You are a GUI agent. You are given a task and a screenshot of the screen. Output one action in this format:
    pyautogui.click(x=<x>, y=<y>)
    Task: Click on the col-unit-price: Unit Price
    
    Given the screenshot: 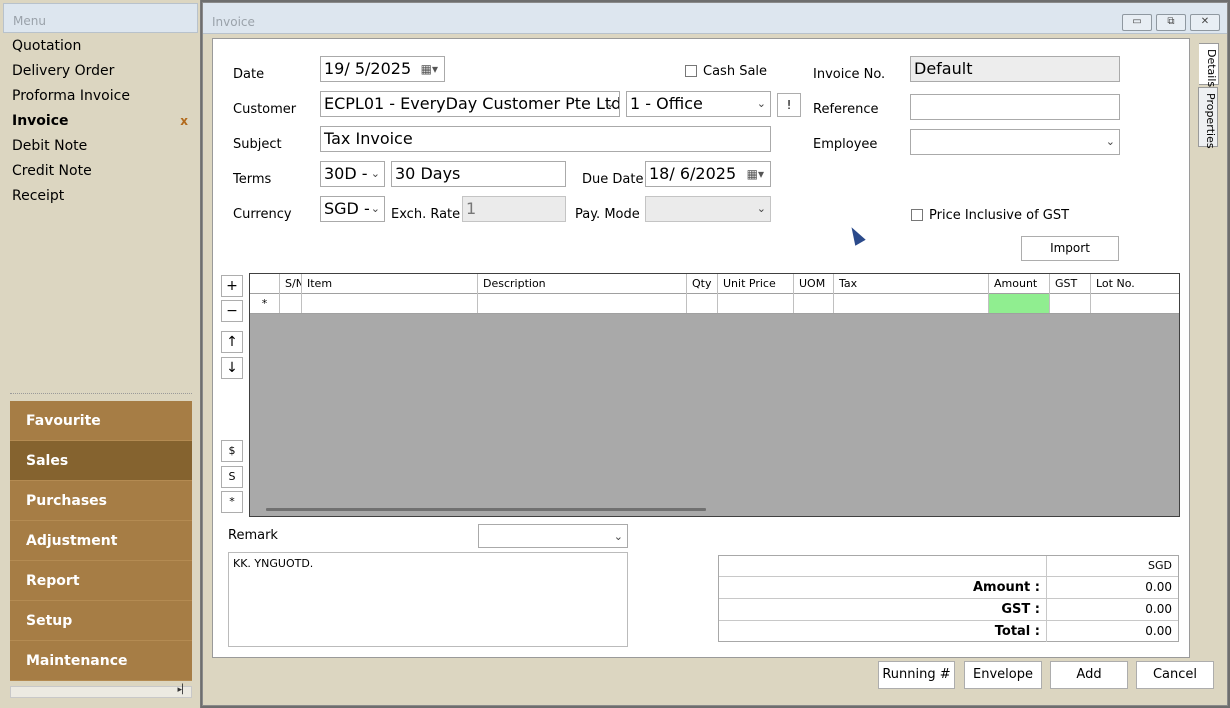 What is the action you would take?
    pyautogui.click(x=756, y=284)
    